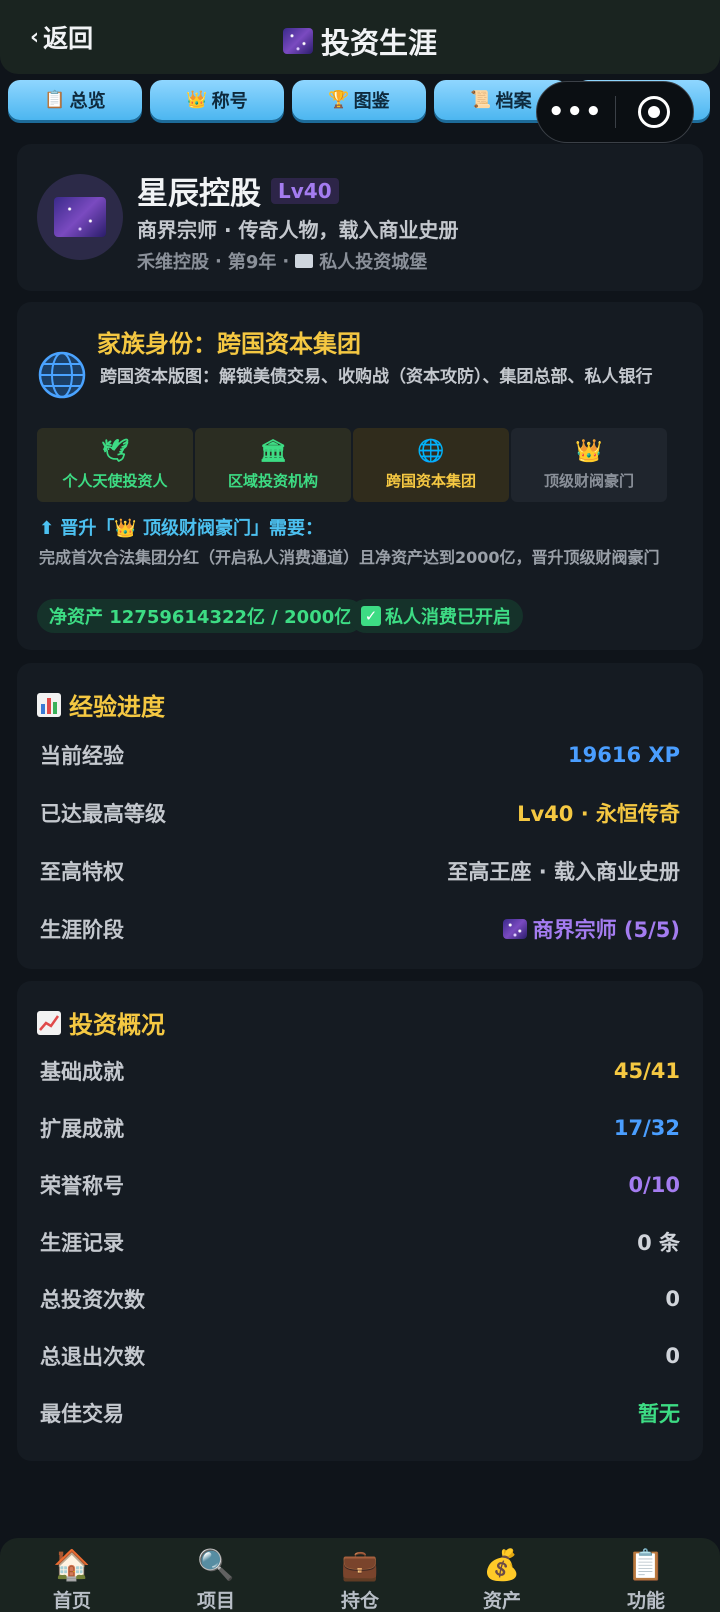  Describe the element at coordinates (359, 1601) in the screenshot. I see `nav-label: 持仓` at that location.